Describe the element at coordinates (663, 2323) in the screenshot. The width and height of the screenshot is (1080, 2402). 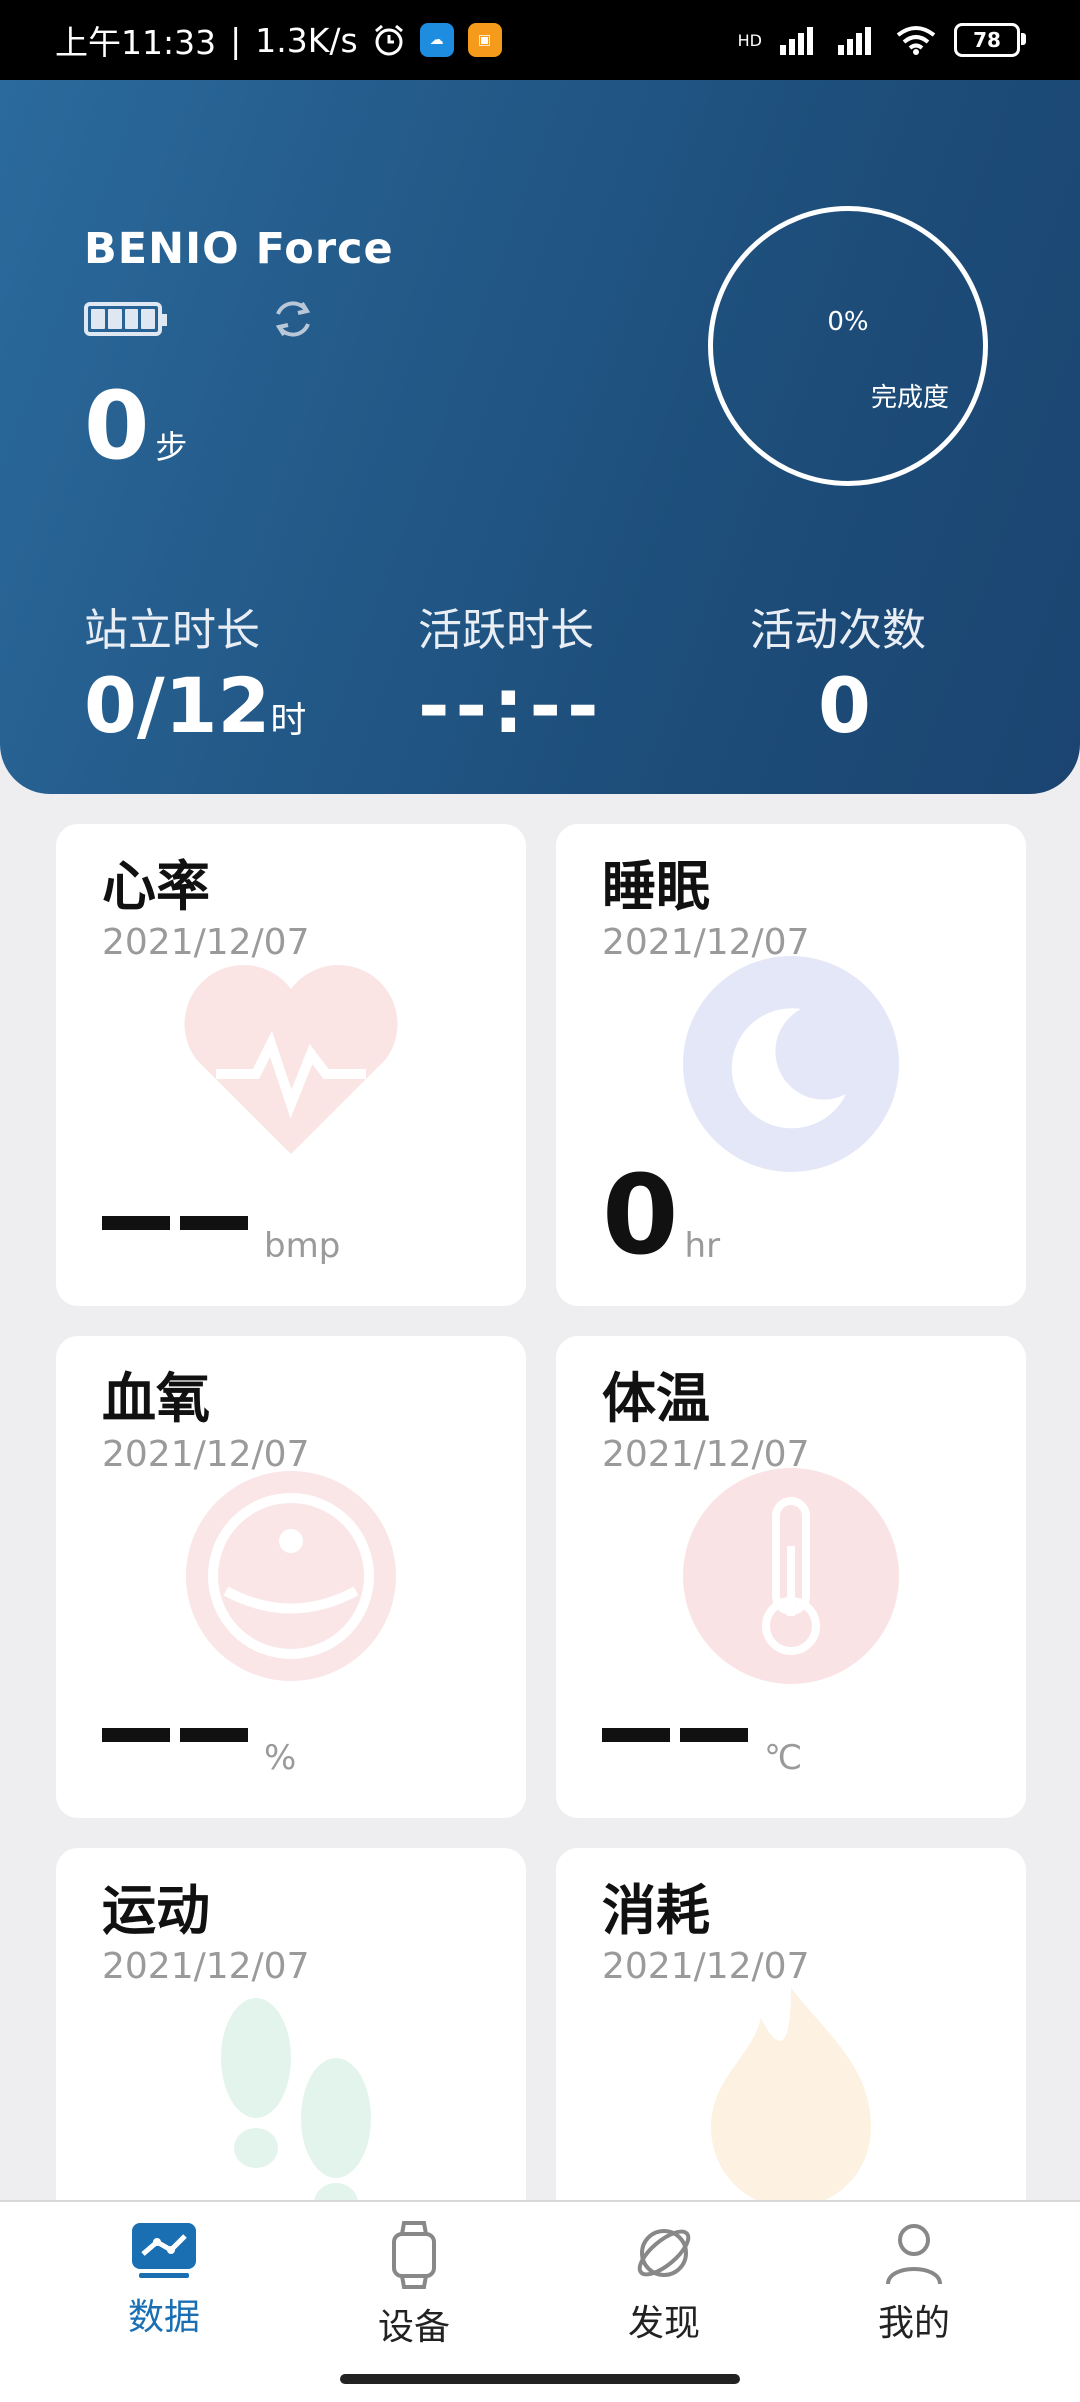
I see `nav-label: 发现` at that location.